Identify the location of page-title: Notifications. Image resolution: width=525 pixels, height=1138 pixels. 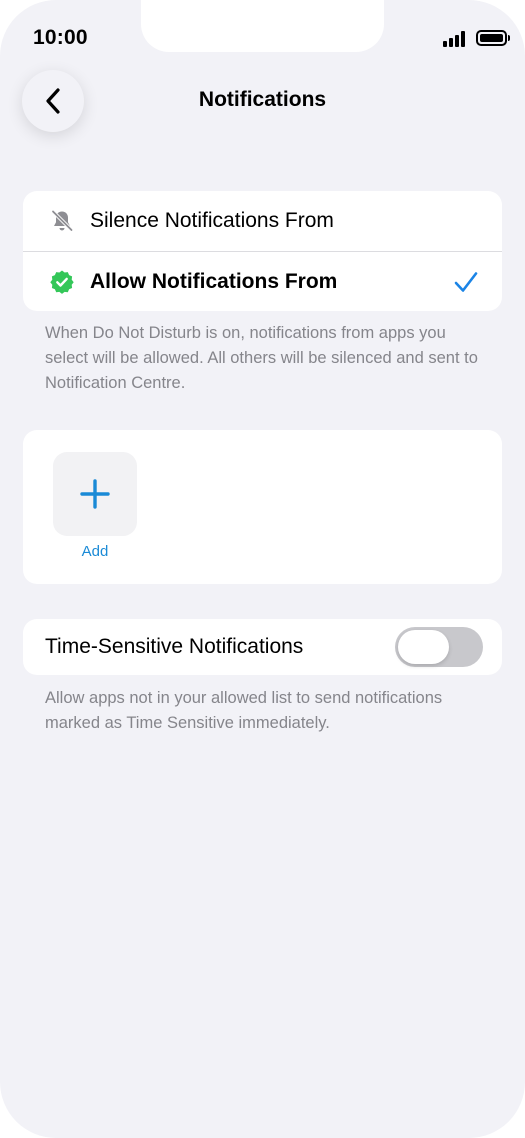
(262, 99).